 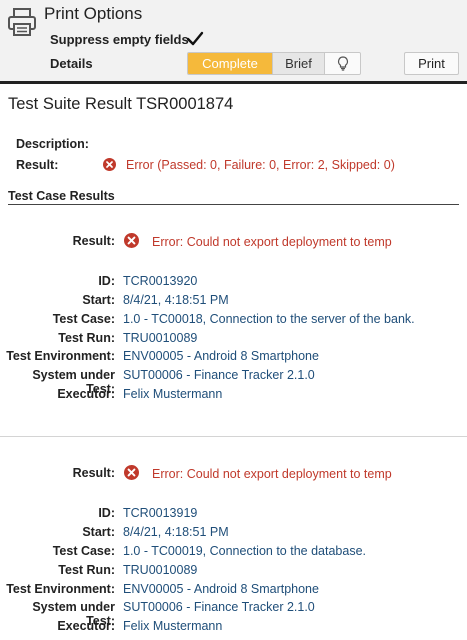 What do you see at coordinates (230, 63) in the screenshot?
I see `details-complete-button: Complete` at bounding box center [230, 63].